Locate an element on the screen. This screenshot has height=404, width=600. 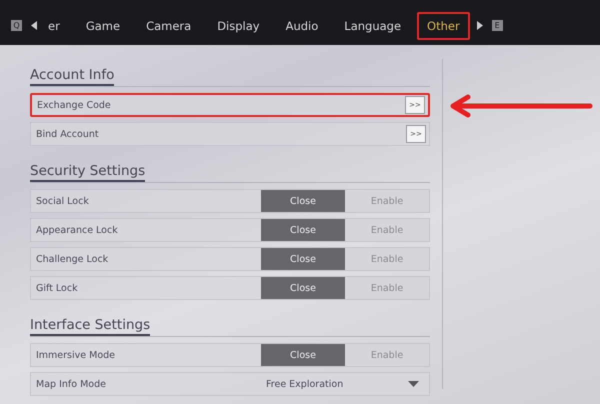
tab: Camera is located at coordinates (169, 26).